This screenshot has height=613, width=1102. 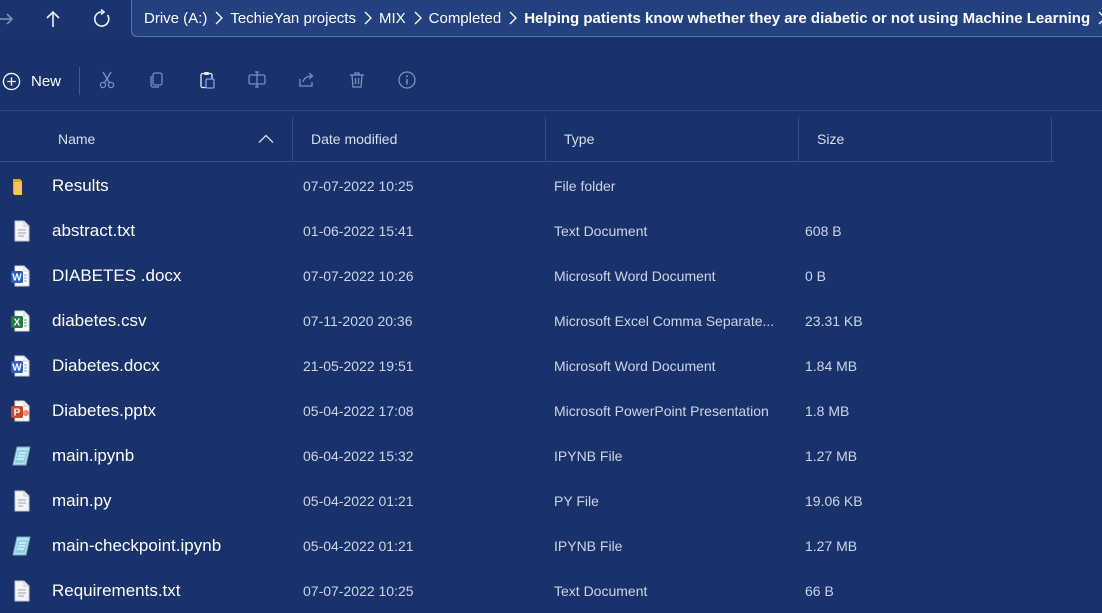 What do you see at coordinates (117, 275) in the screenshot?
I see `file-name: DIABETES .docx` at bounding box center [117, 275].